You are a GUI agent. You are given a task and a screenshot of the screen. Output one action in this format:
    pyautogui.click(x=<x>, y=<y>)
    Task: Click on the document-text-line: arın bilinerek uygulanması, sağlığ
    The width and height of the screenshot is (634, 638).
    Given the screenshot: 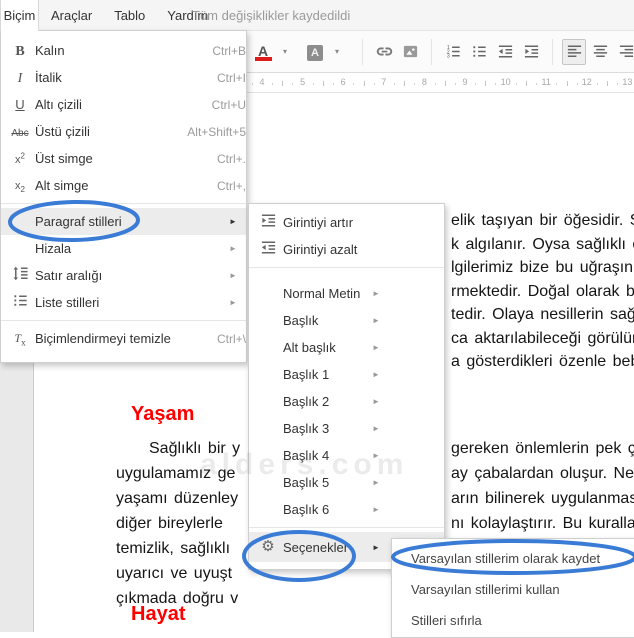 What is the action you would take?
    pyautogui.click(x=542, y=499)
    